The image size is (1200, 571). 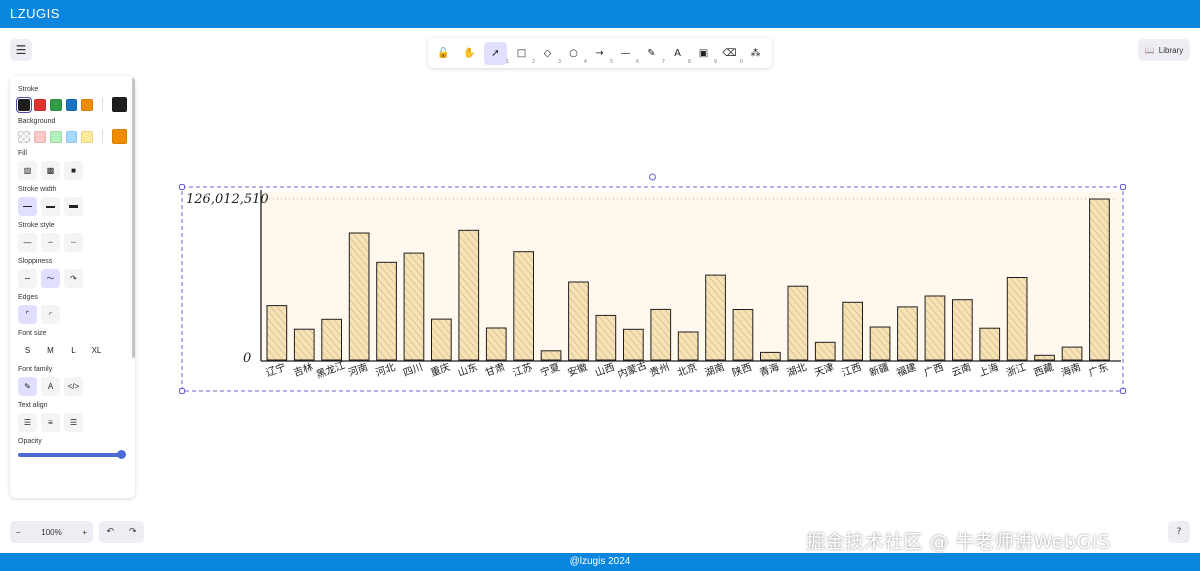 What do you see at coordinates (275, 369) in the screenshot?
I see `category-label: 辽宁` at bounding box center [275, 369].